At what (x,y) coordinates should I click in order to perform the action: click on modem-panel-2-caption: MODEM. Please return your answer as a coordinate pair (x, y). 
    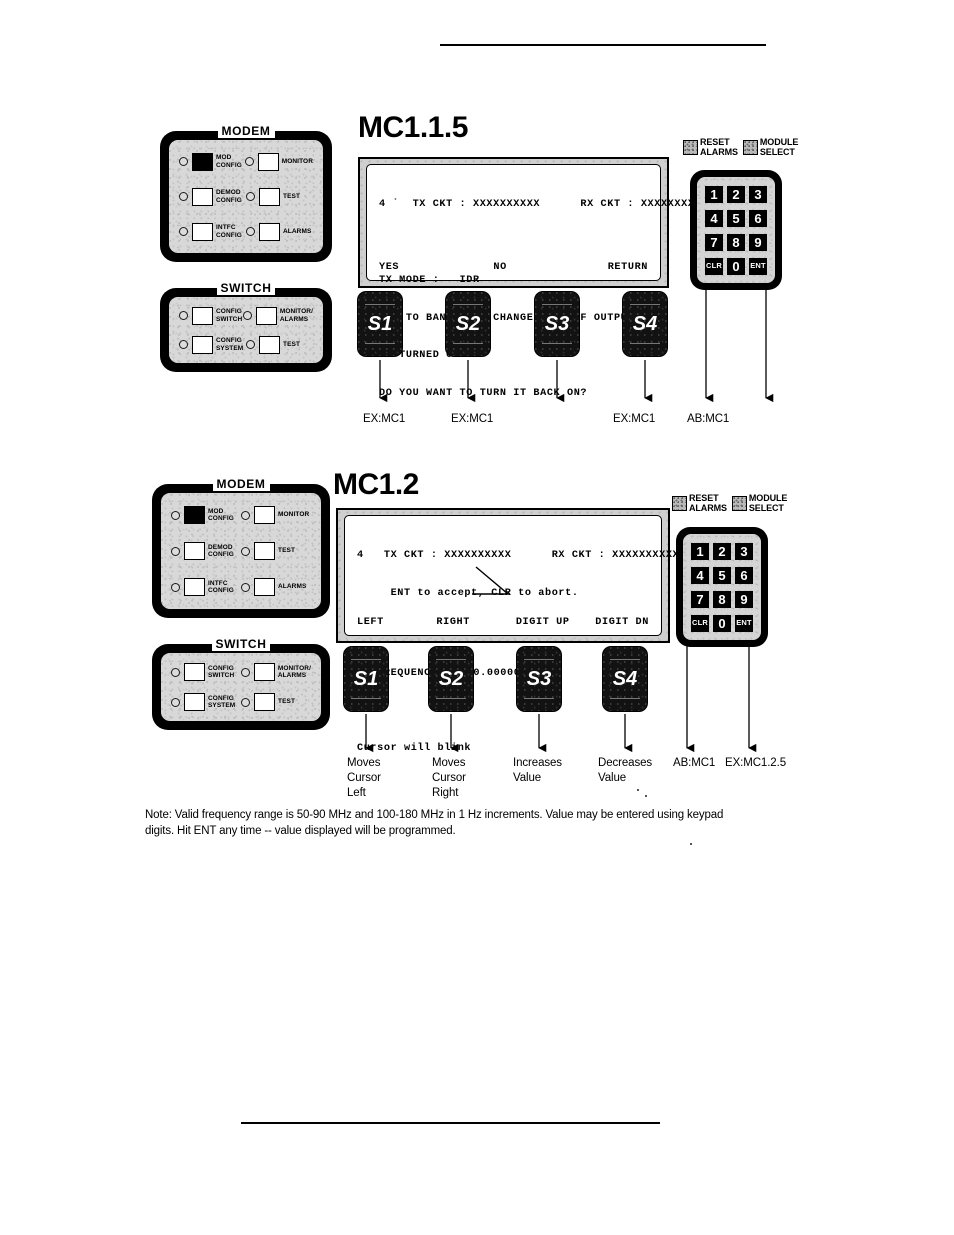
    Looking at the image, I should click on (241, 484).